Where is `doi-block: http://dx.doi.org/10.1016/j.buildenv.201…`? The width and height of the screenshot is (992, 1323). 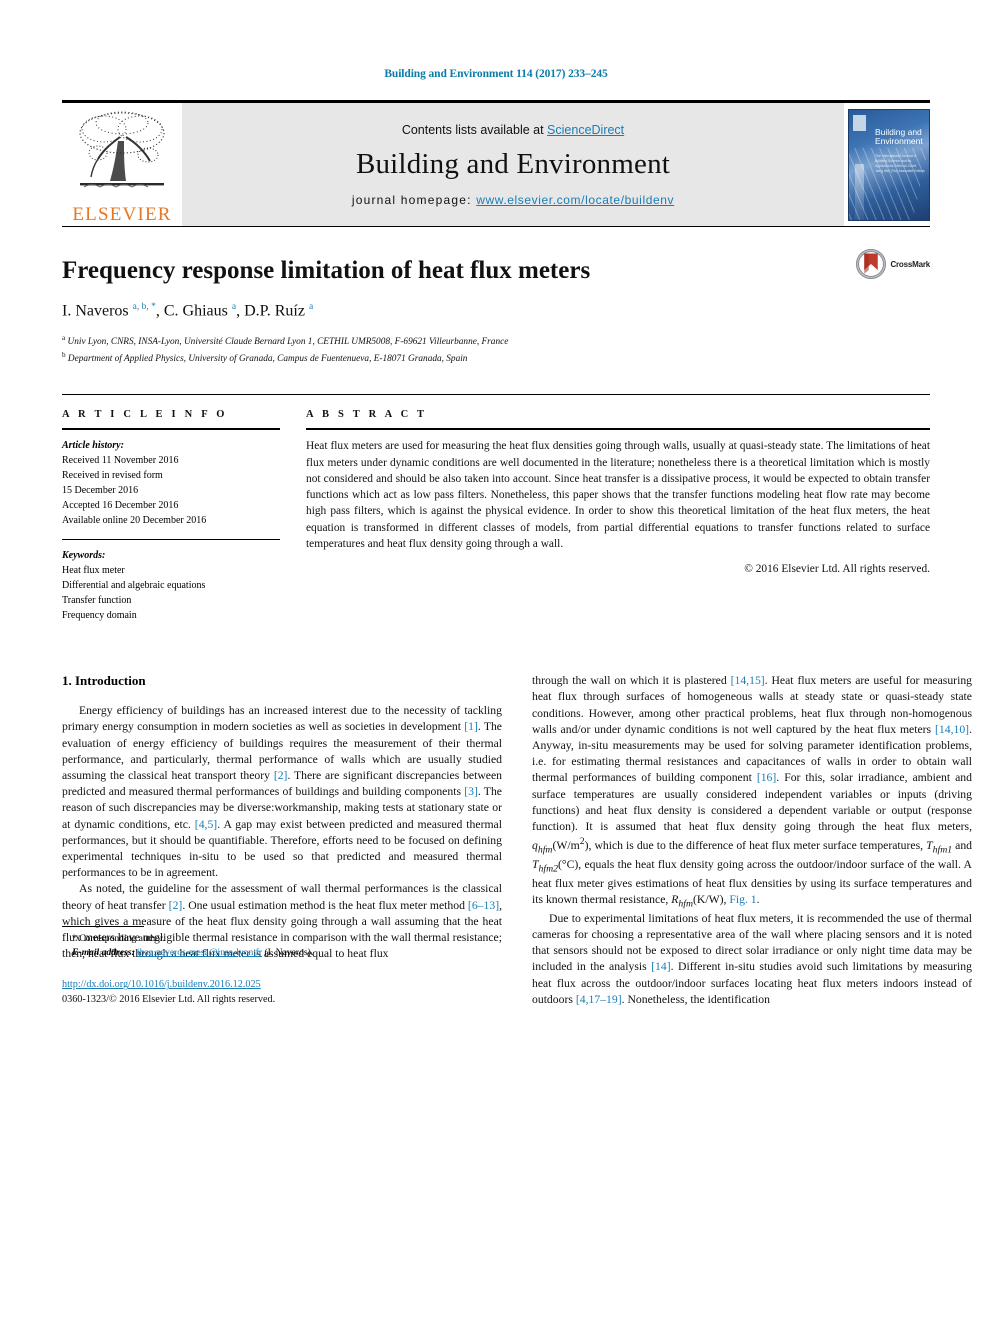
doi-block: http://dx.doi.org/10.1016/j.buildenv.201… is located at coordinates (282, 991).